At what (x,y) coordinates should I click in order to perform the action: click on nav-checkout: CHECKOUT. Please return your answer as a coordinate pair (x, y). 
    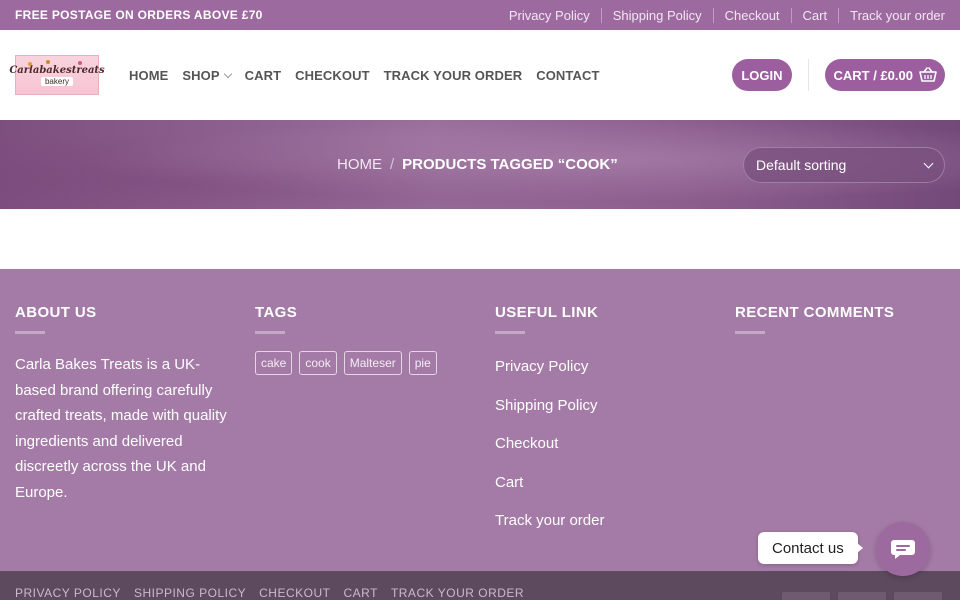
    Looking at the image, I should click on (332, 75).